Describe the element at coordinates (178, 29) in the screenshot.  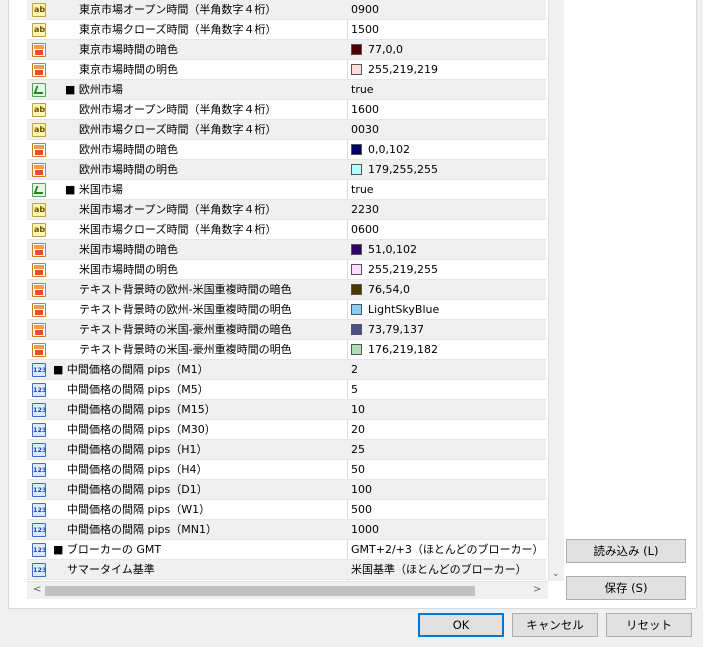
I see `param-name: 東京市場クローズ時間（半角数字４桁）` at that location.